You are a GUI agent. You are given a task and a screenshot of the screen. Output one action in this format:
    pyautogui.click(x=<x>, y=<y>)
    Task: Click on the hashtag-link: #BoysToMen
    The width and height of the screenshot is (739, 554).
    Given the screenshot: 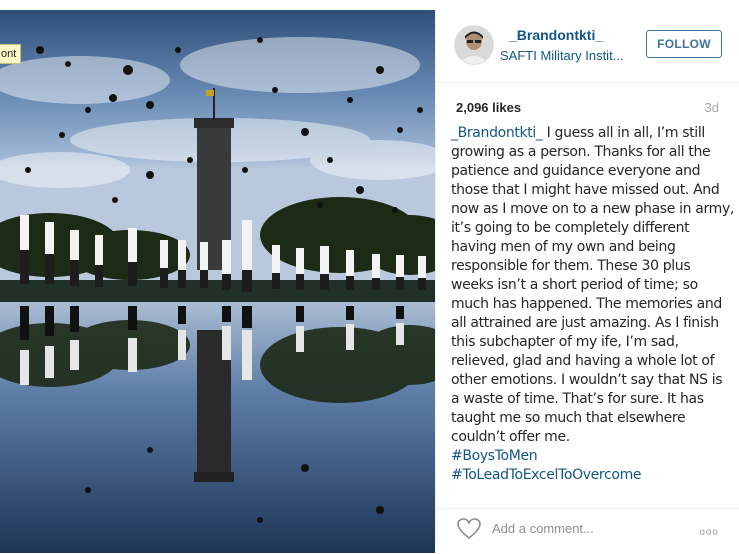 What is the action you would take?
    pyautogui.click(x=592, y=456)
    